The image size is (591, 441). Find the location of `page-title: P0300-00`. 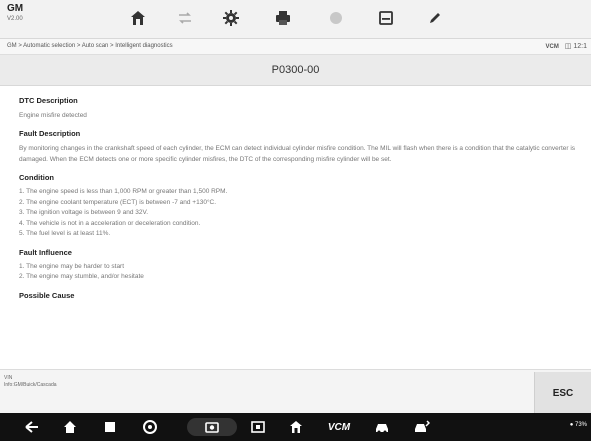

page-title: P0300-00 is located at coordinates (295, 70).